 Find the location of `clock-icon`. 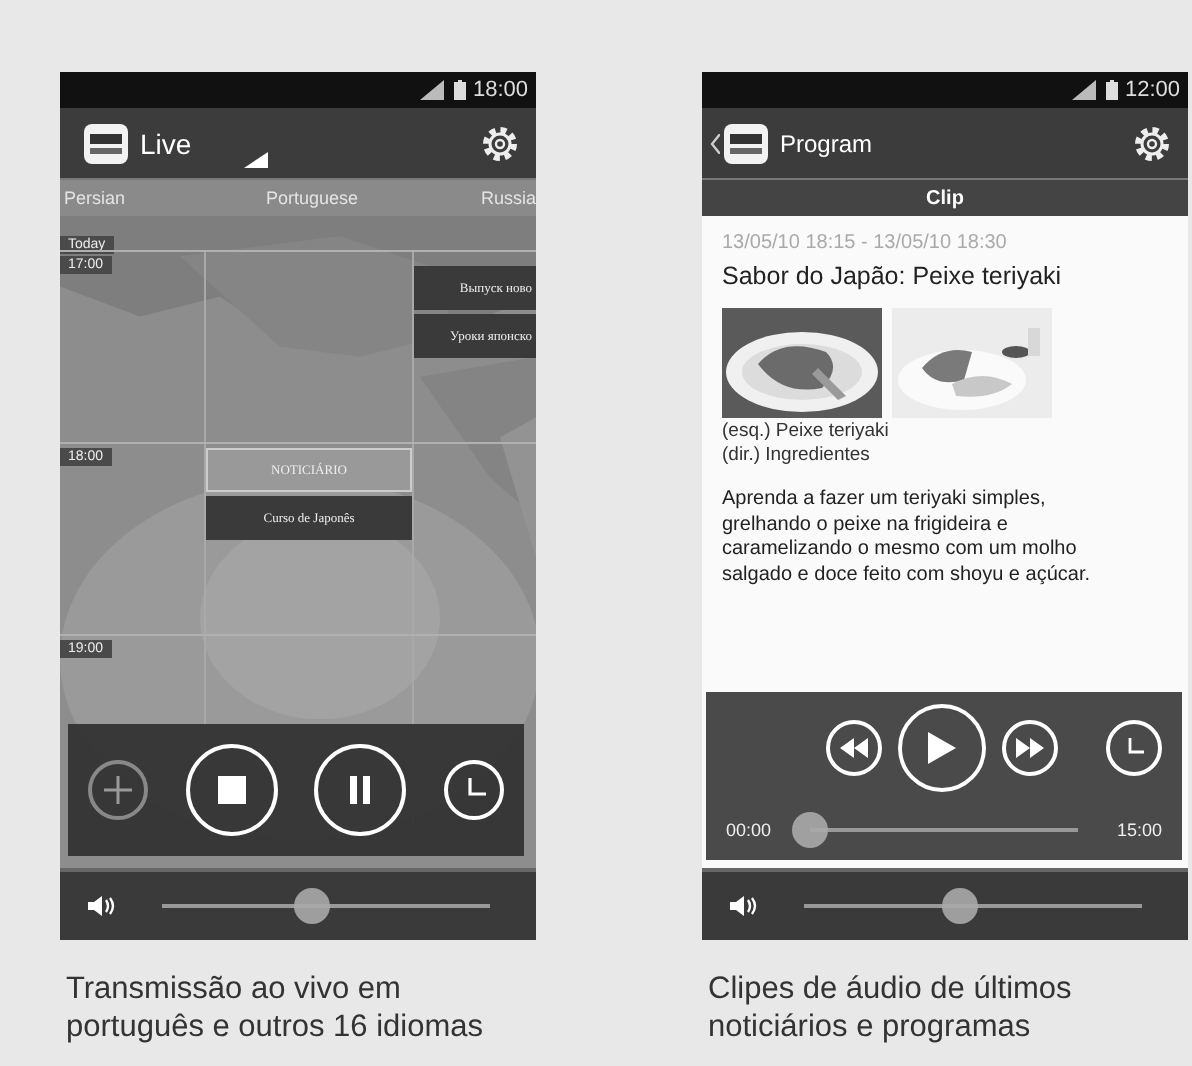

clock-icon is located at coordinates (1134, 748).